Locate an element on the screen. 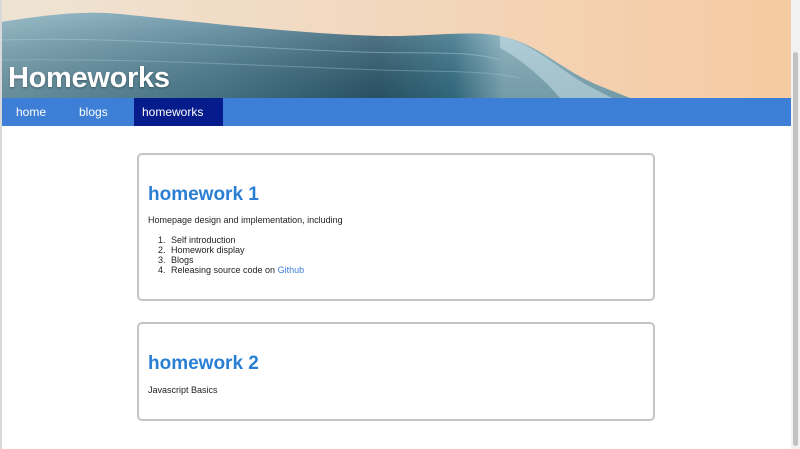  homework-description: Javascript Basics is located at coordinates (183, 390).